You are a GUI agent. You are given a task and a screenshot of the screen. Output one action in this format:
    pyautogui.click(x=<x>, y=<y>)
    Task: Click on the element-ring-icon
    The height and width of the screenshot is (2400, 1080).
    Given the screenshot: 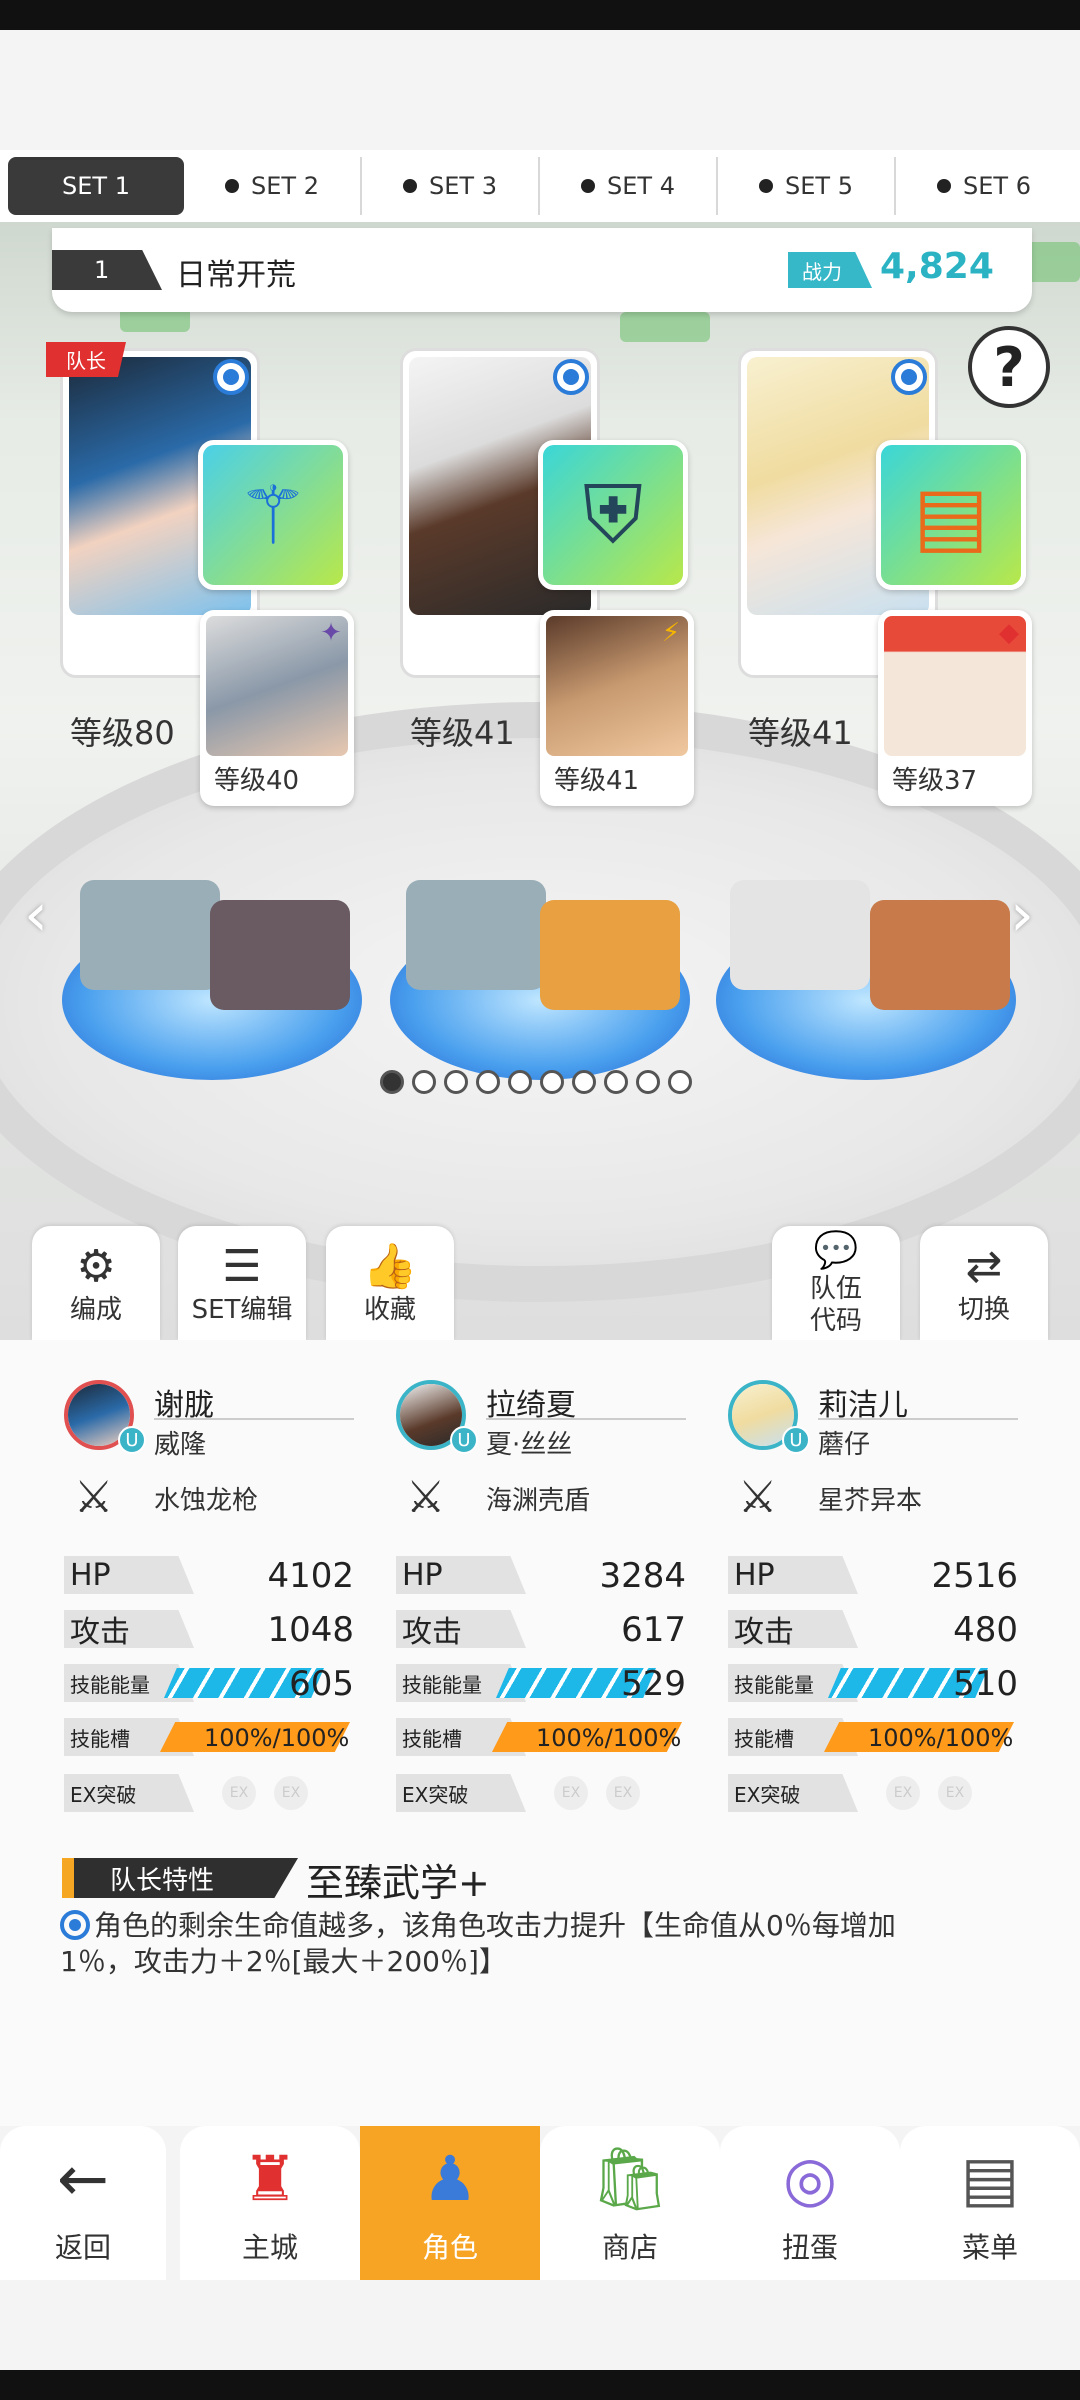 What is the action you would take?
    pyautogui.click(x=909, y=377)
    